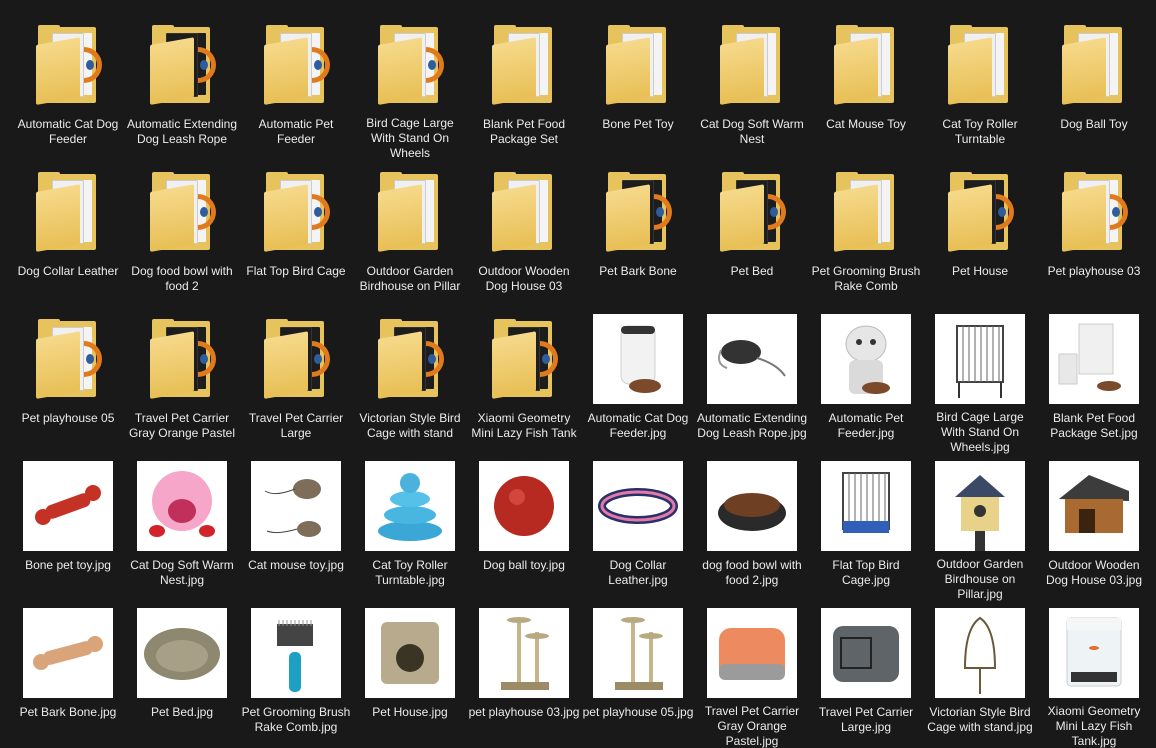 This screenshot has height=748, width=1156. I want to click on item-label: Outdoor Wooden Dog House 03.jpg, so click(1094, 572).